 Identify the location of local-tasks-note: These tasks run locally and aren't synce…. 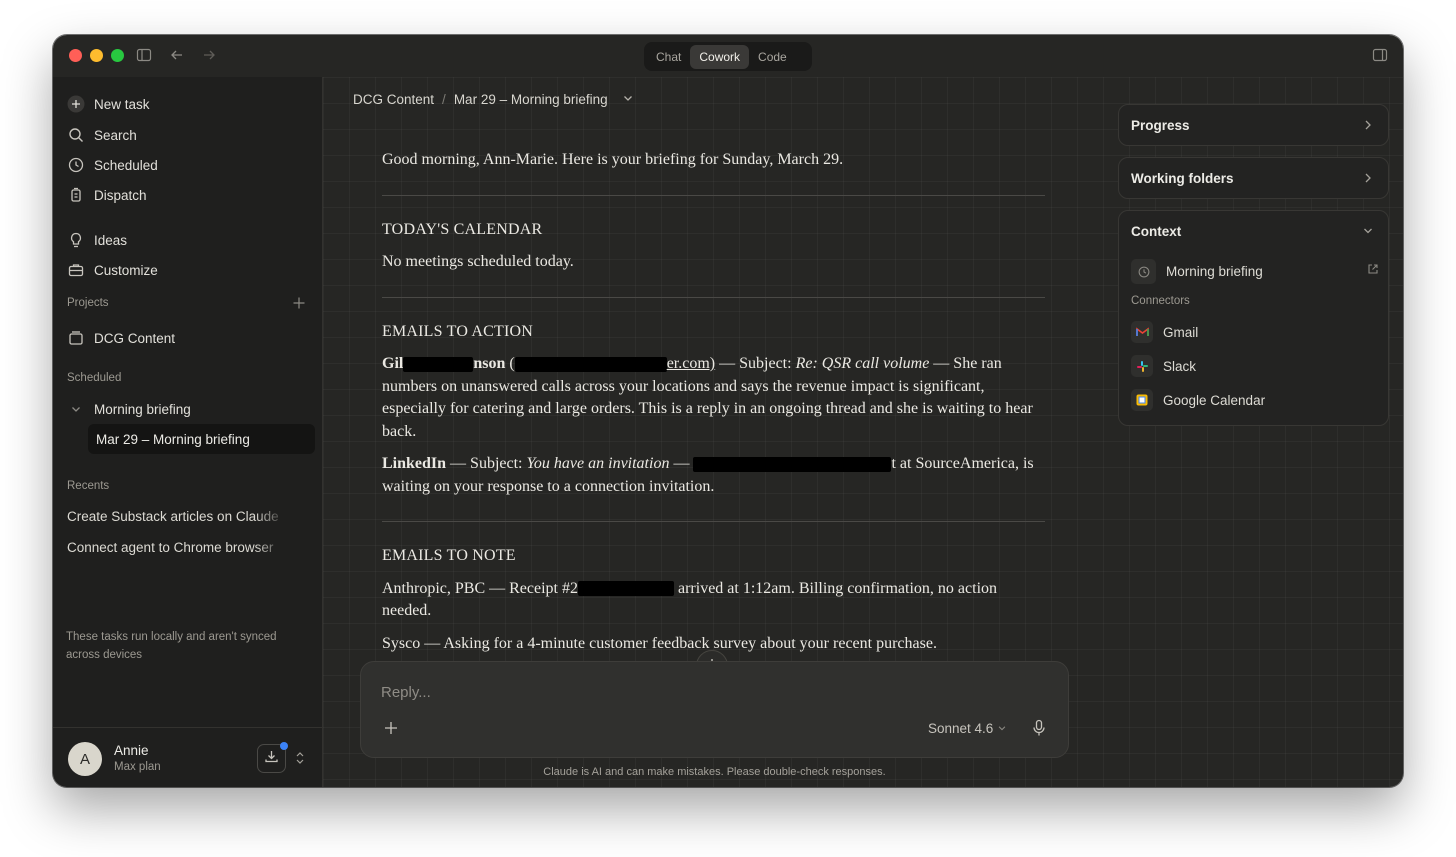
(171, 646).